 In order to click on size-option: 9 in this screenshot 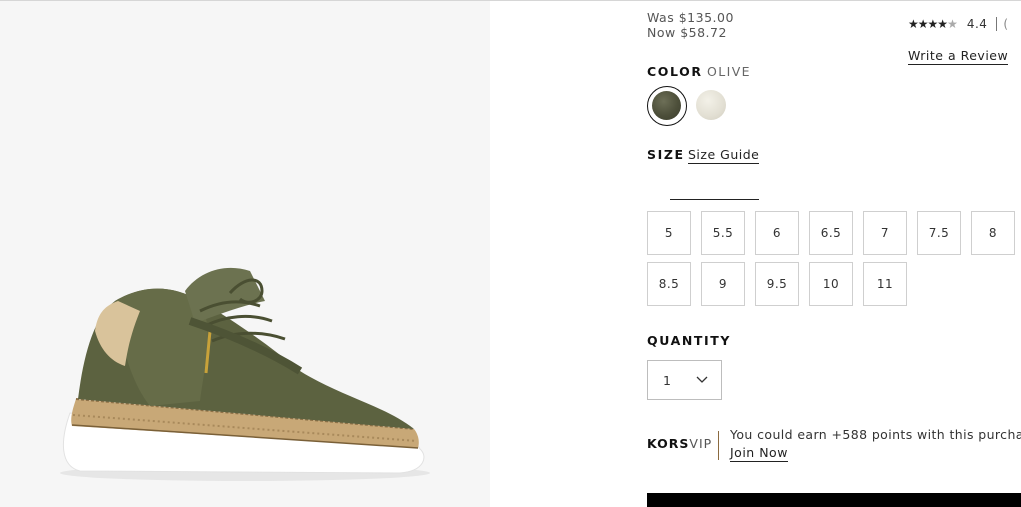, I will do `click(723, 284)`.